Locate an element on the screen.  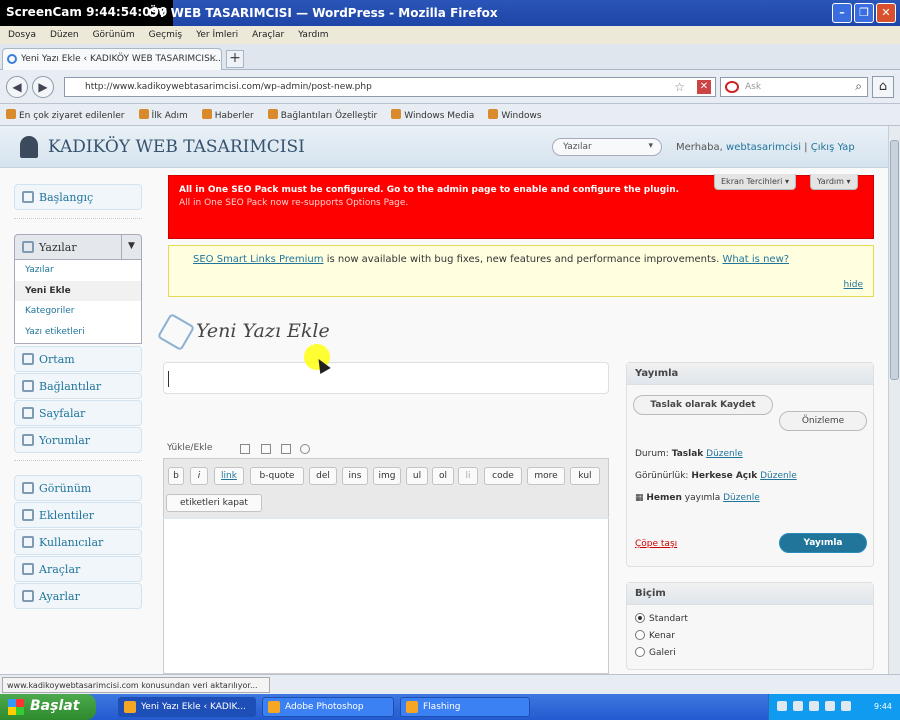
publish-button: Yayımla is located at coordinates (823, 543).